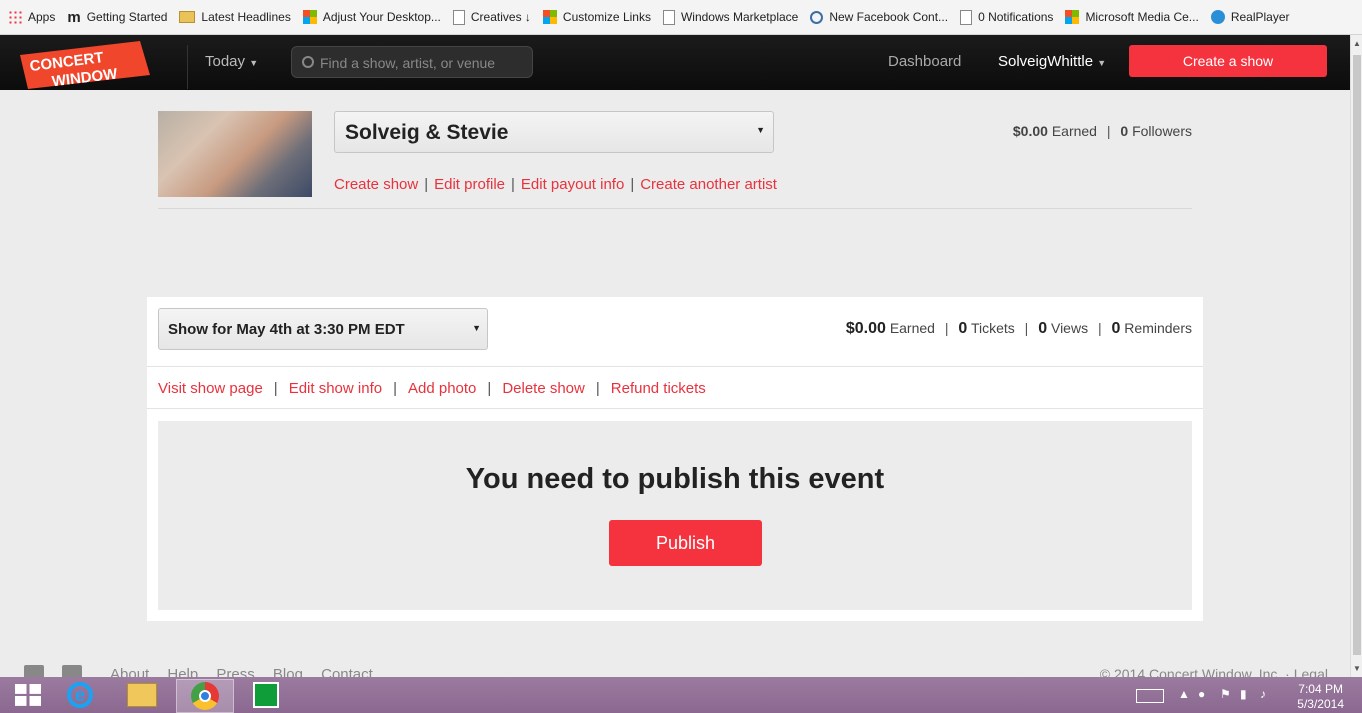 The width and height of the screenshot is (1362, 713). I want to click on realplayer-icon, so click(1217, 17).